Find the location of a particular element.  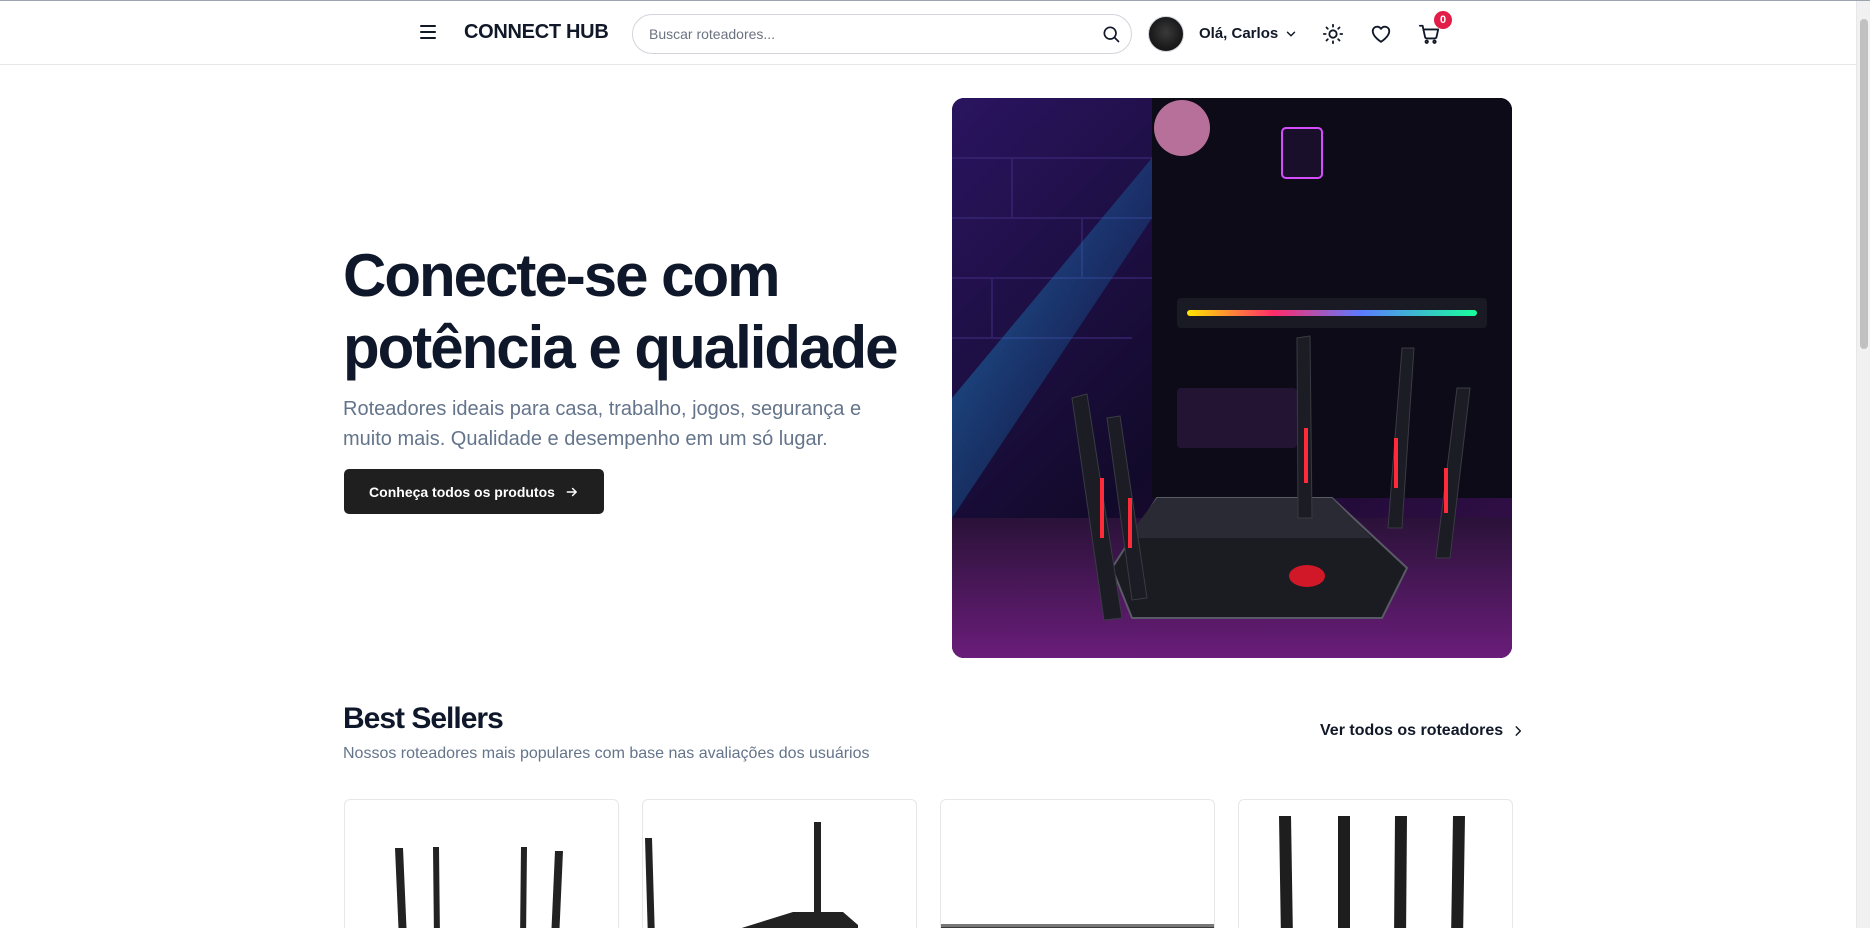

search-bar is located at coordinates (882, 34).